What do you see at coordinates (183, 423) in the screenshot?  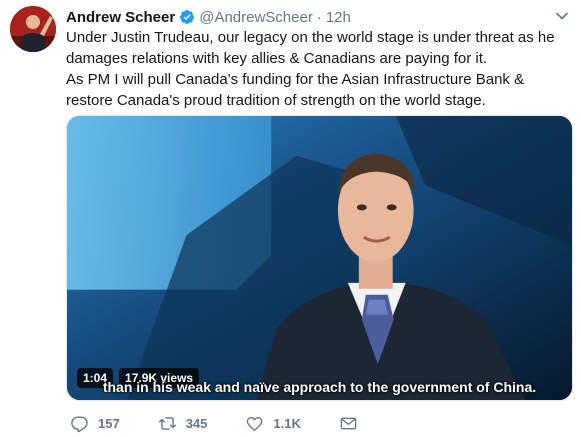 I see `retweet-button: 345` at bounding box center [183, 423].